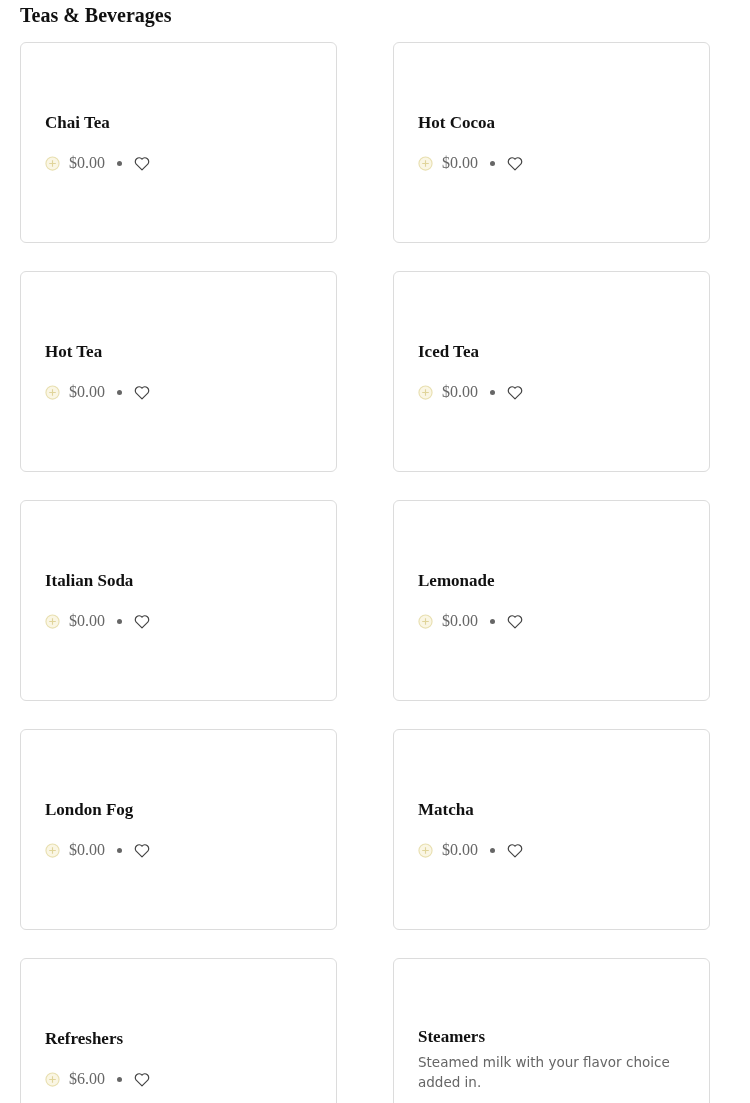 This screenshot has height=1103, width=750. I want to click on item-name: Italian Soda, so click(89, 581).